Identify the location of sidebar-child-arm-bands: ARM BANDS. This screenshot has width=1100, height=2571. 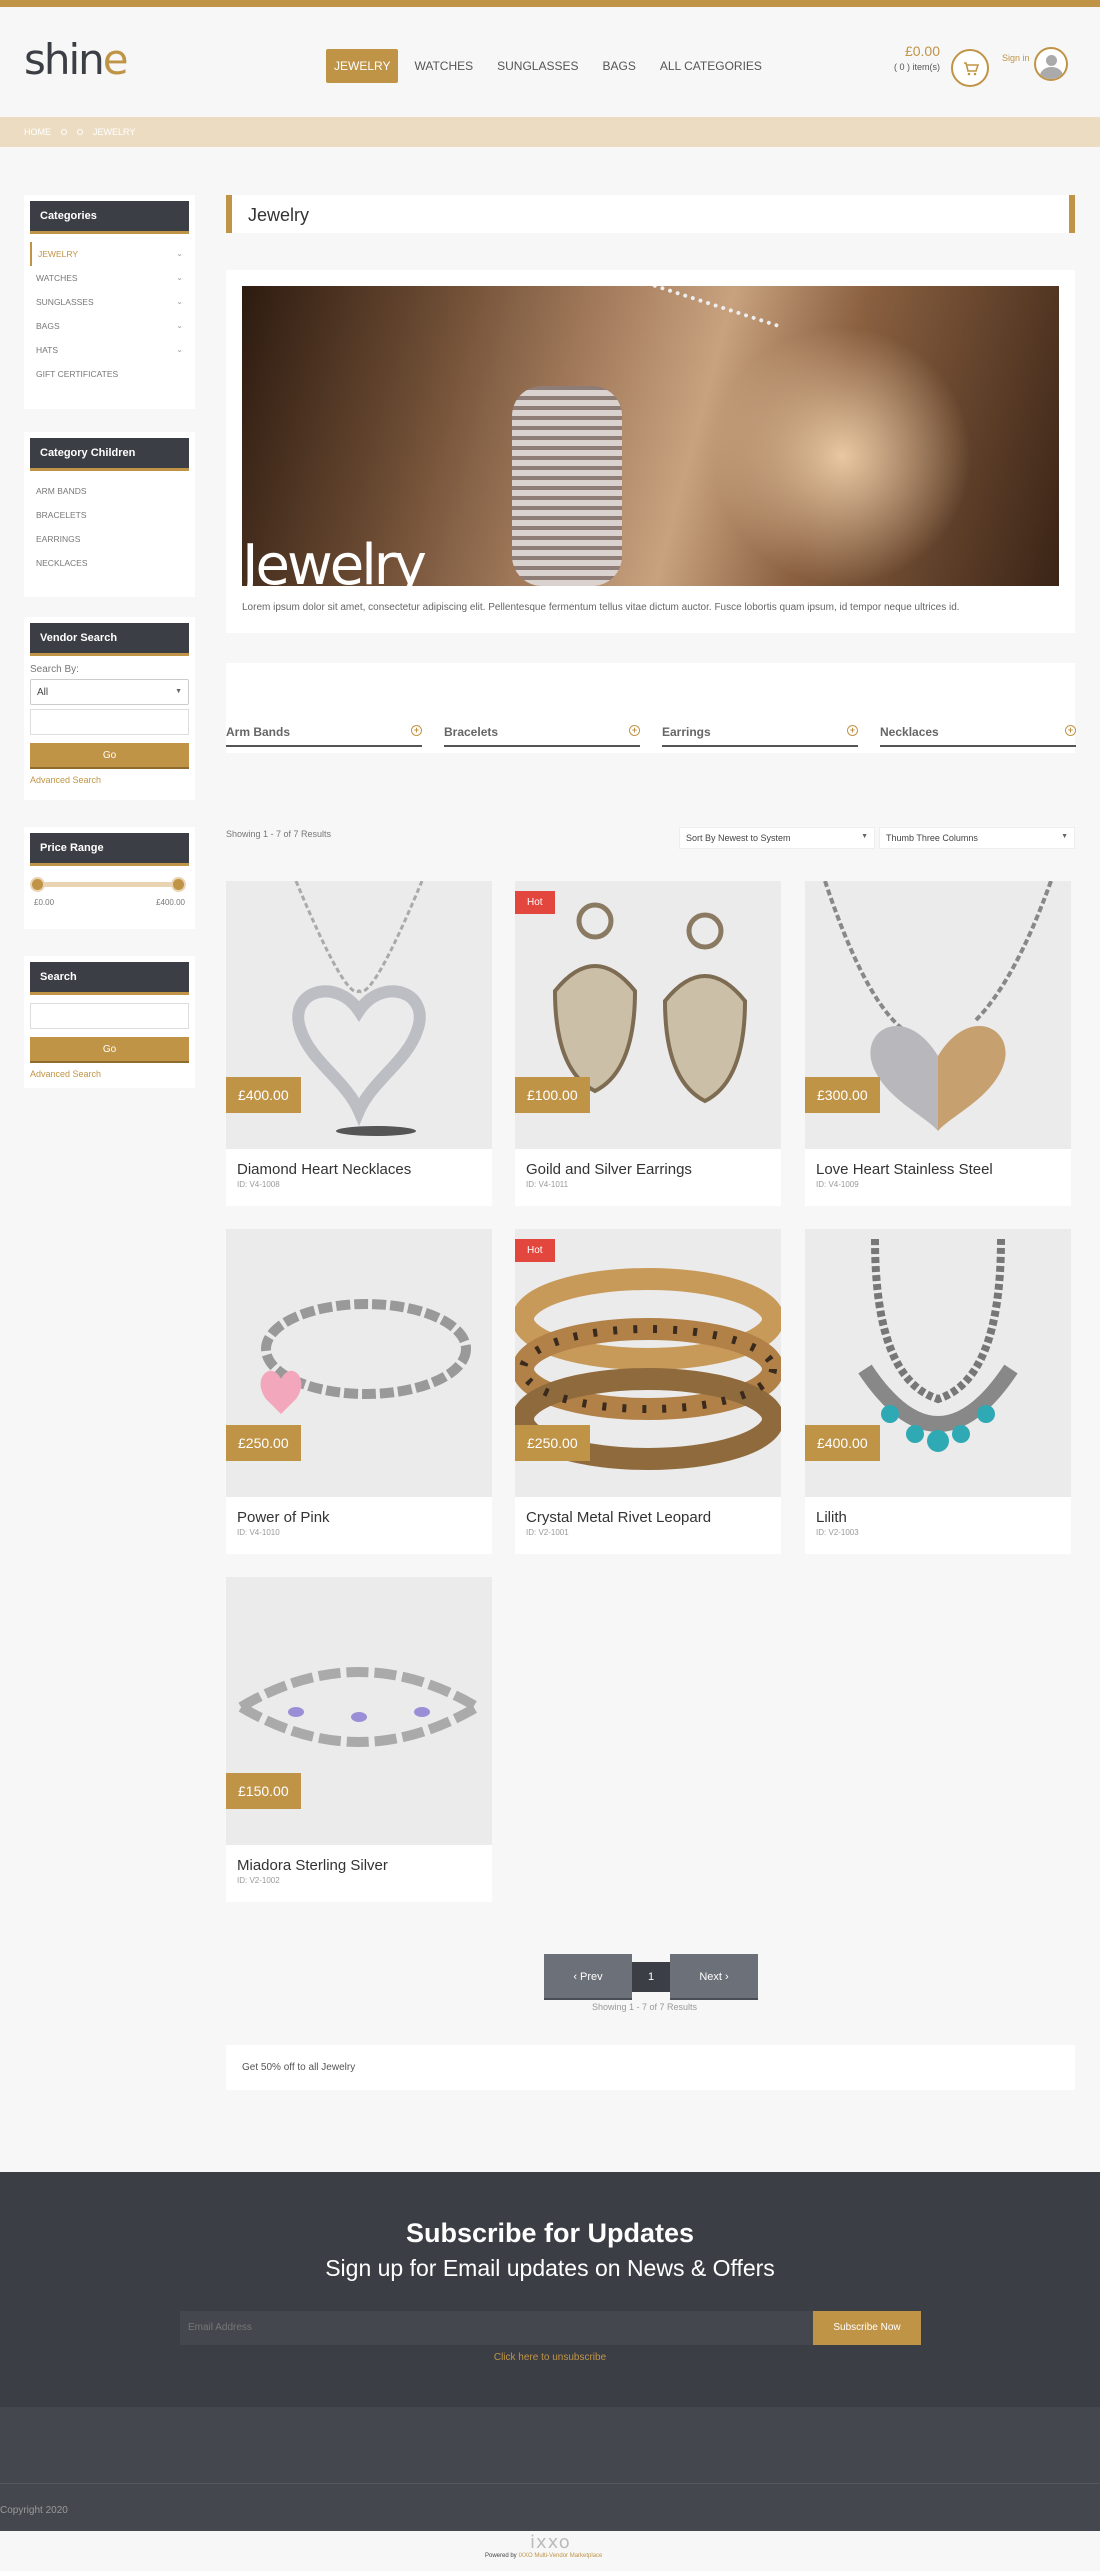
(109, 491).